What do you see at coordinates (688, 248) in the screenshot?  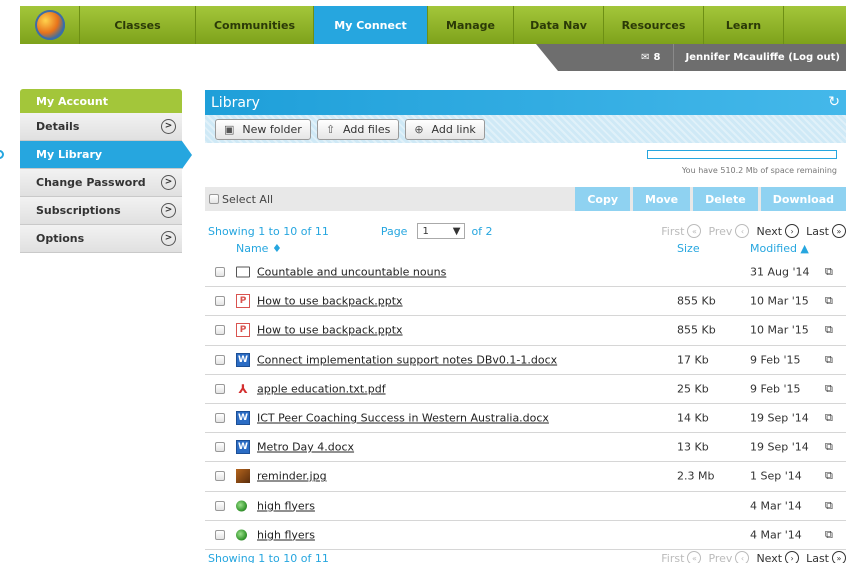 I see `column-size: Size` at bounding box center [688, 248].